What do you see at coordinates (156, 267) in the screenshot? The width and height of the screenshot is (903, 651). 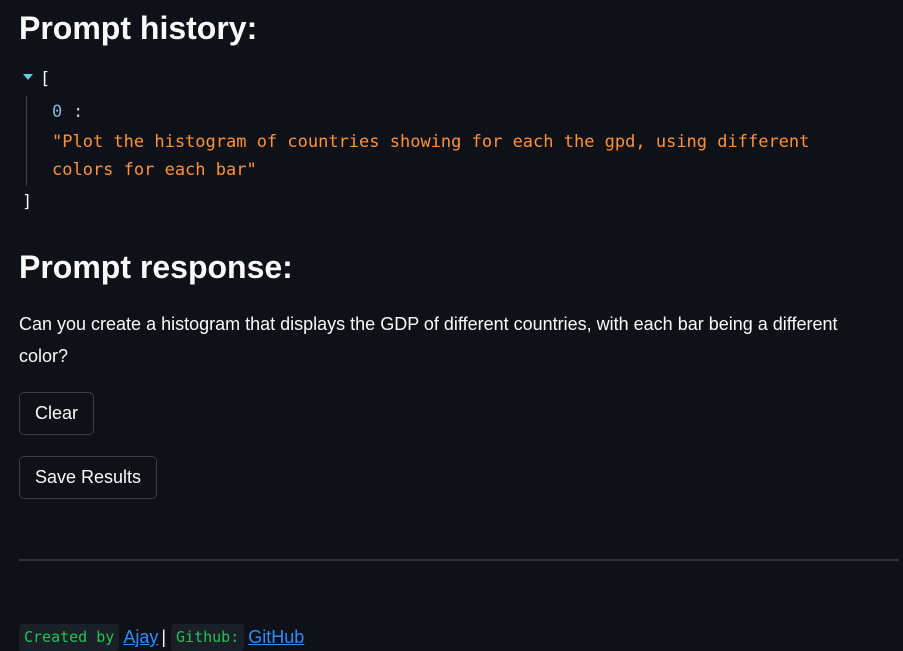 I see `prompt-response-heading: Prompt response:` at bounding box center [156, 267].